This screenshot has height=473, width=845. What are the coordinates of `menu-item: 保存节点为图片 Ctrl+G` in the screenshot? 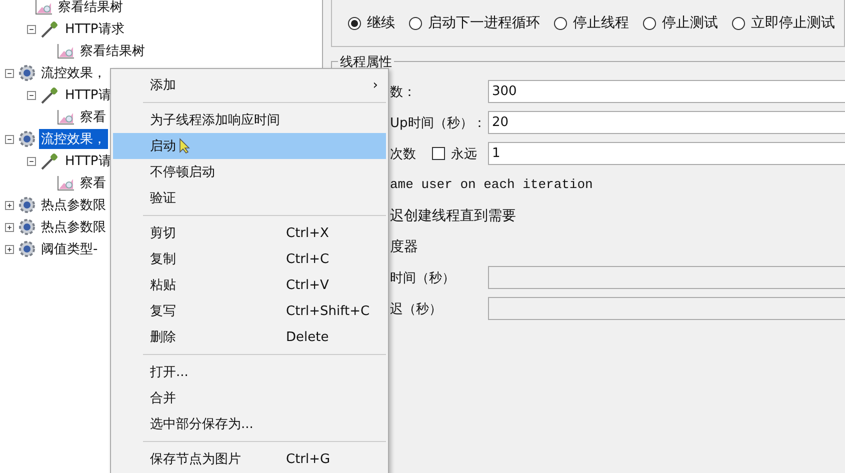 It's located at (249, 459).